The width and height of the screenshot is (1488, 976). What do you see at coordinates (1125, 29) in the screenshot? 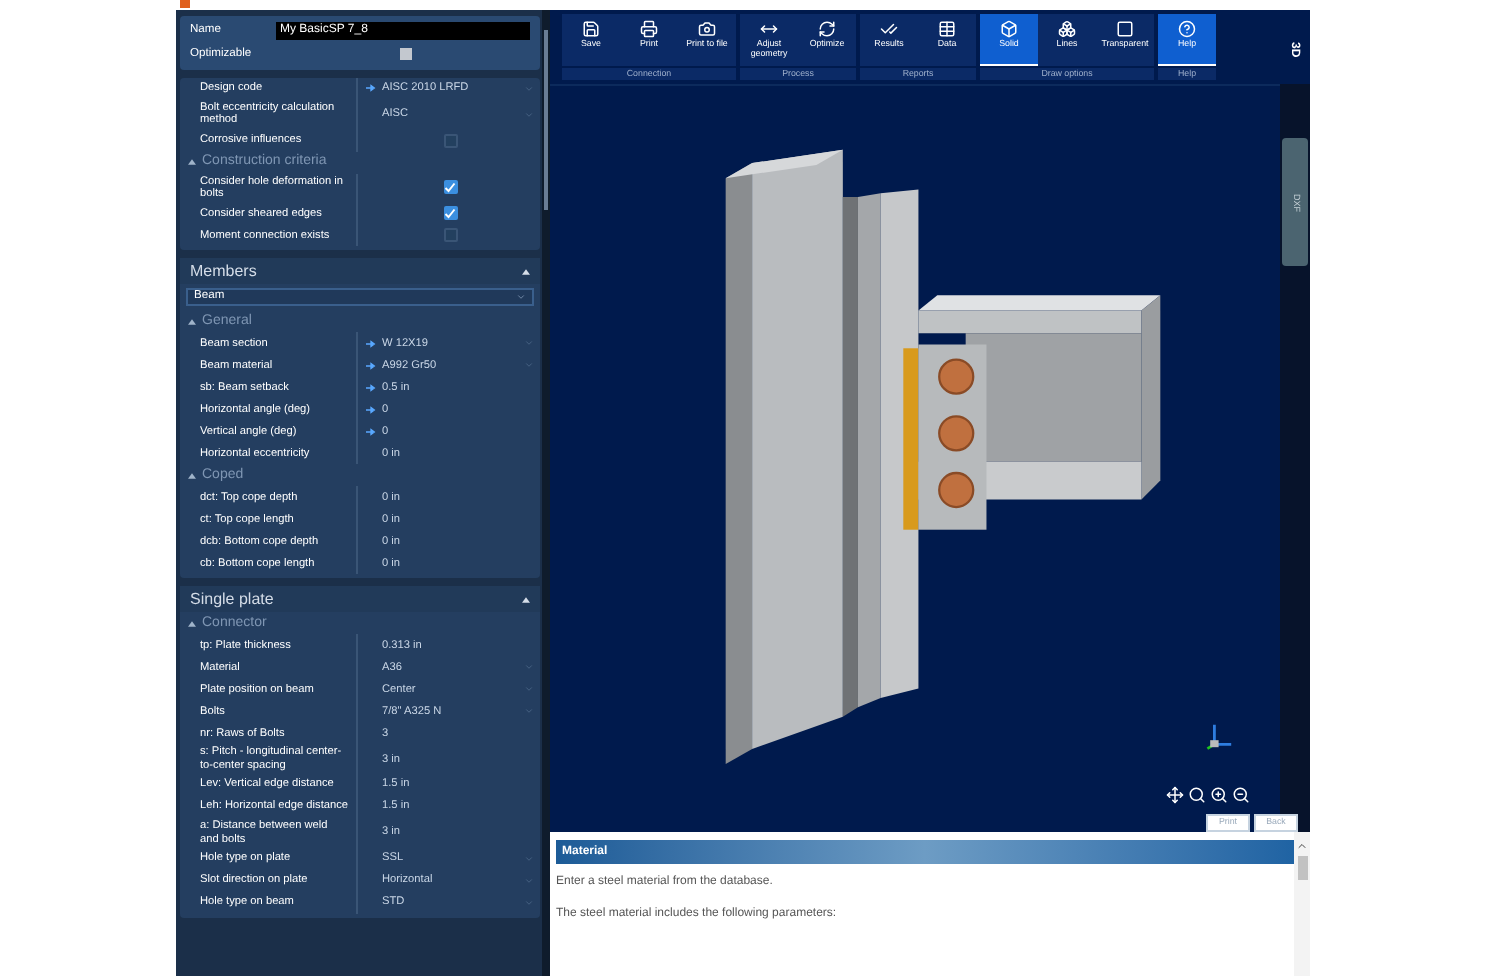
I see `square-icon` at bounding box center [1125, 29].